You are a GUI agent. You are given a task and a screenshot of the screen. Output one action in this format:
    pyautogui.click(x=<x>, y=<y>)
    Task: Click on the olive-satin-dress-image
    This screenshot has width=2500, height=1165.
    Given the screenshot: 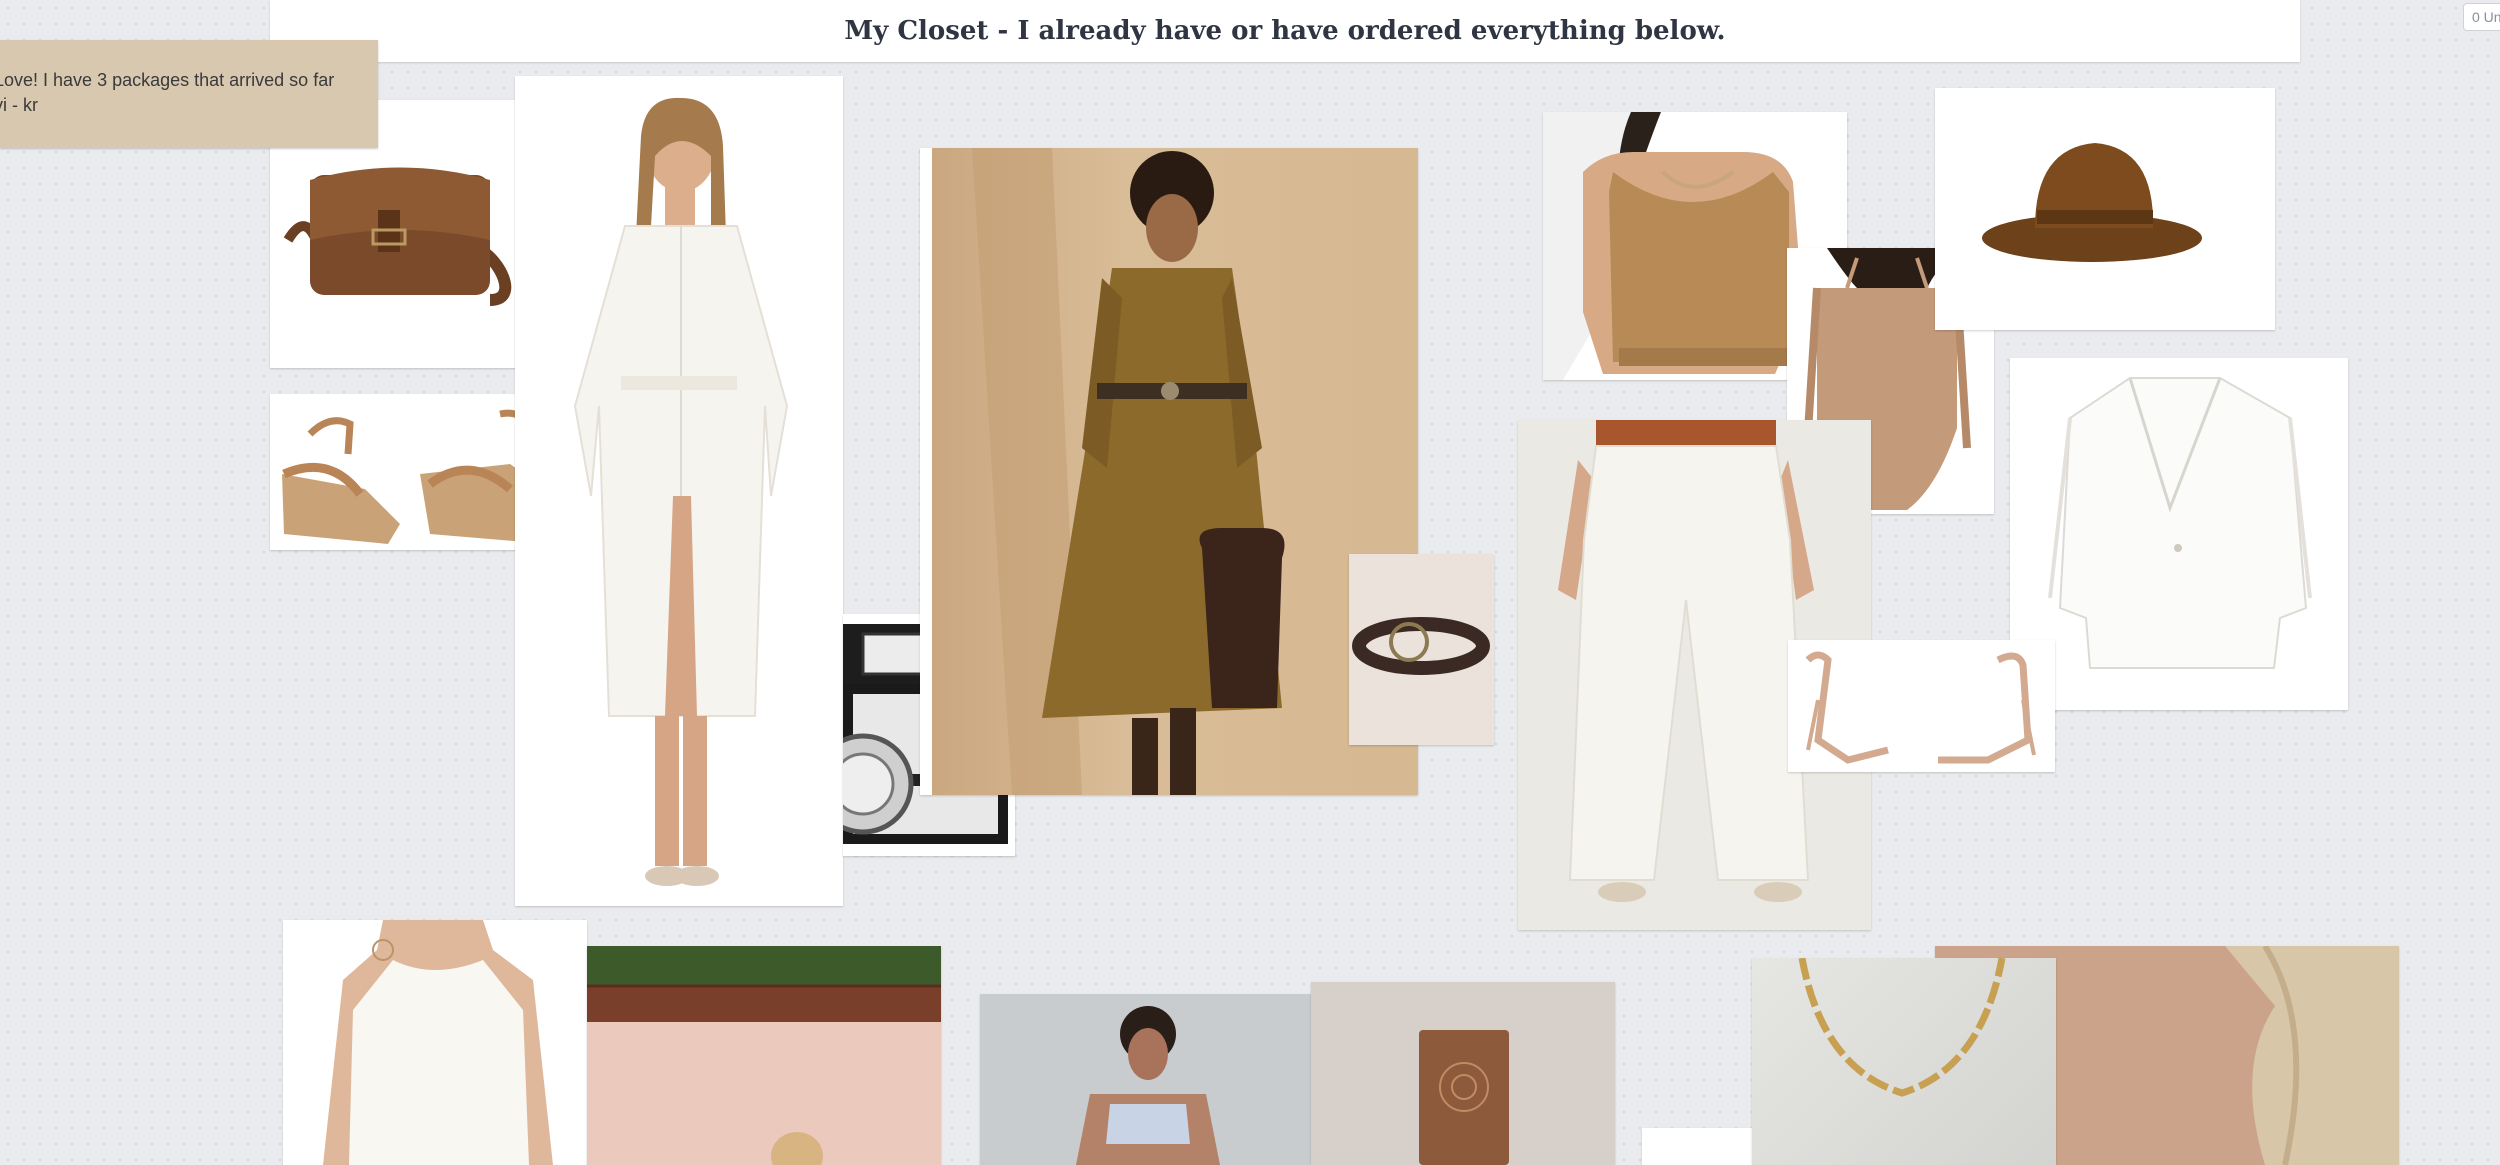 What is the action you would take?
    pyautogui.click(x=1128, y=471)
    